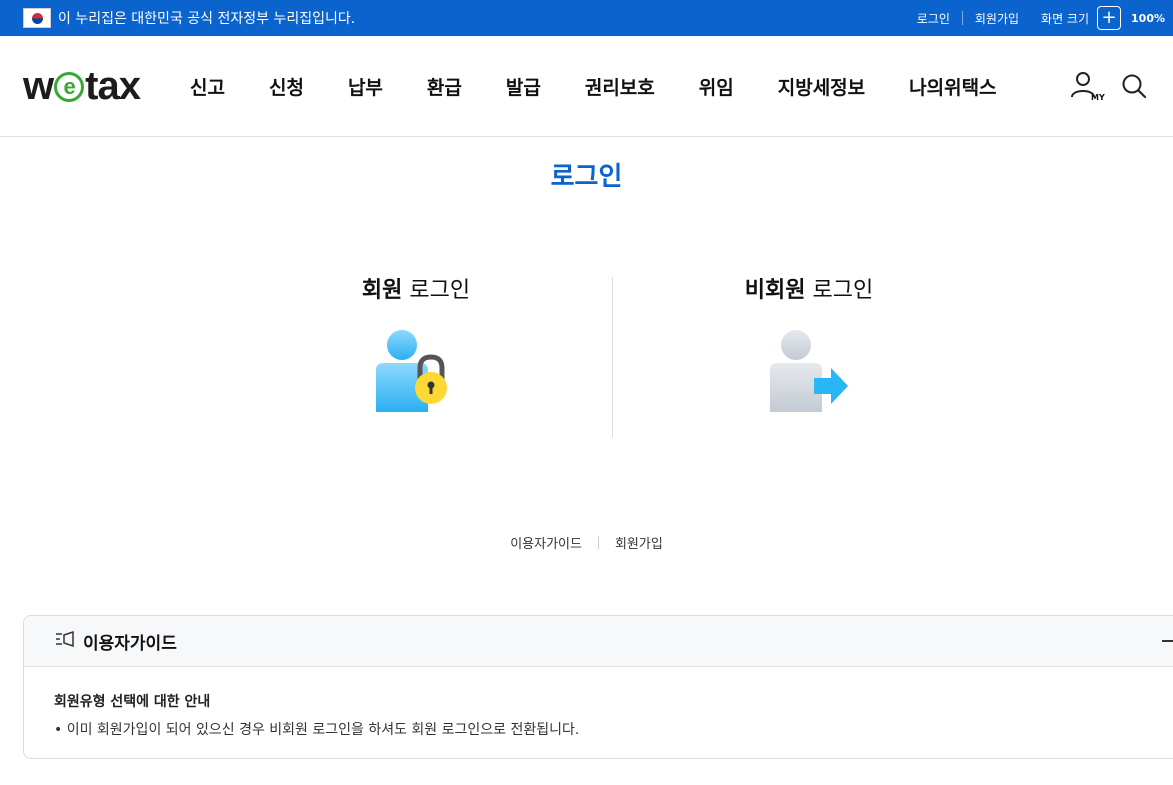 The width and height of the screenshot is (1173, 785). Describe the element at coordinates (1134, 86) in the screenshot. I see `search-icon` at that location.